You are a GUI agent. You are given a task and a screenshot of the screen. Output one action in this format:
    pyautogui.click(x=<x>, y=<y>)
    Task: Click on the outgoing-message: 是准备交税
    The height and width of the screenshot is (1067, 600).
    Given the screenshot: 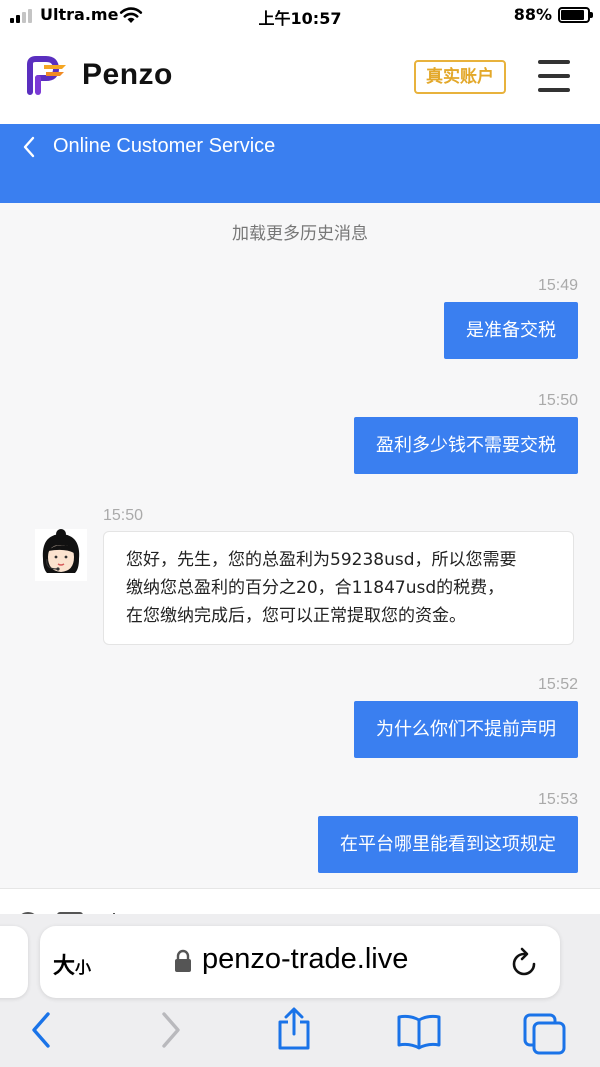 What is the action you would take?
    pyautogui.click(x=511, y=330)
    